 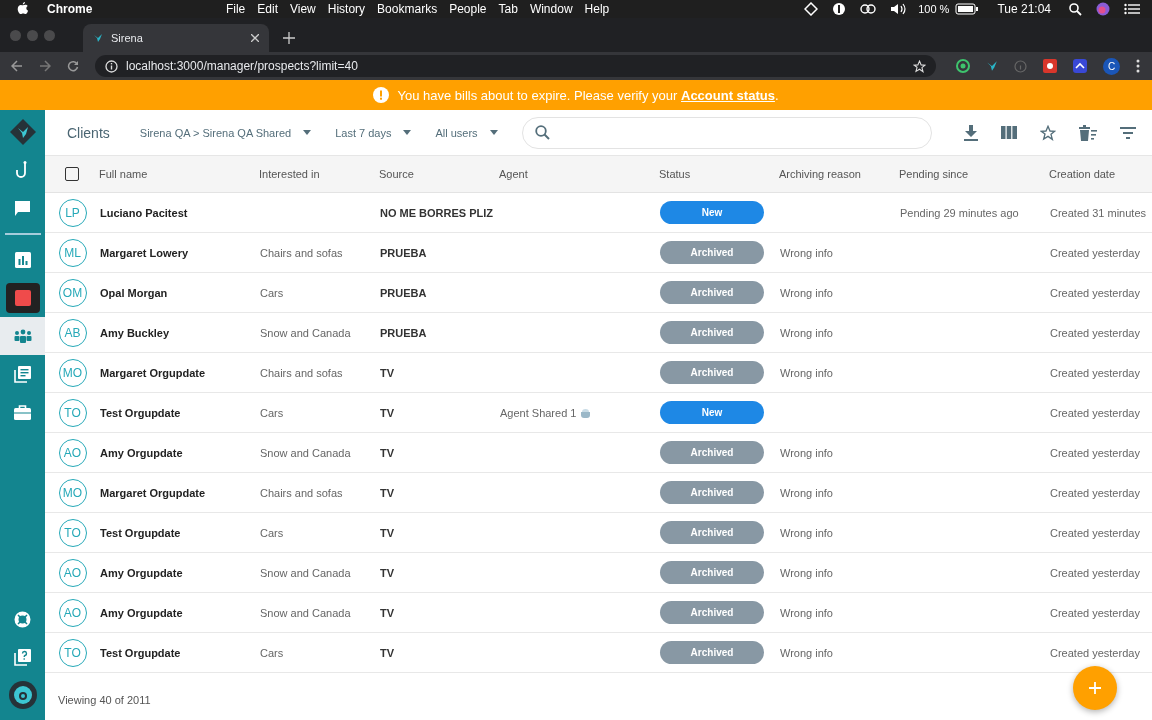 What do you see at coordinates (307, 132) in the screenshot?
I see `caret-icon` at bounding box center [307, 132].